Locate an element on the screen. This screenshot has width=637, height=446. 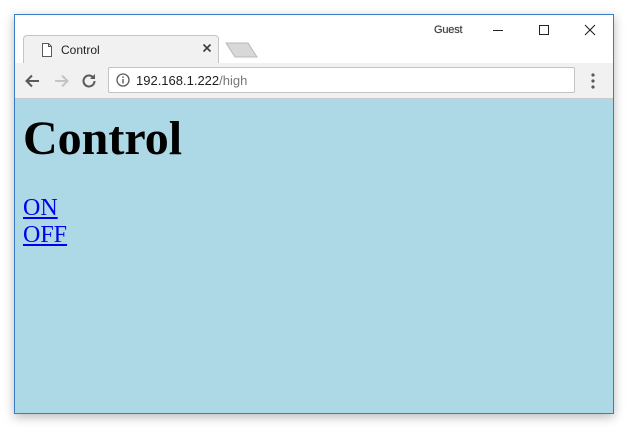
forward-arrow-icon is located at coordinates (62, 81).